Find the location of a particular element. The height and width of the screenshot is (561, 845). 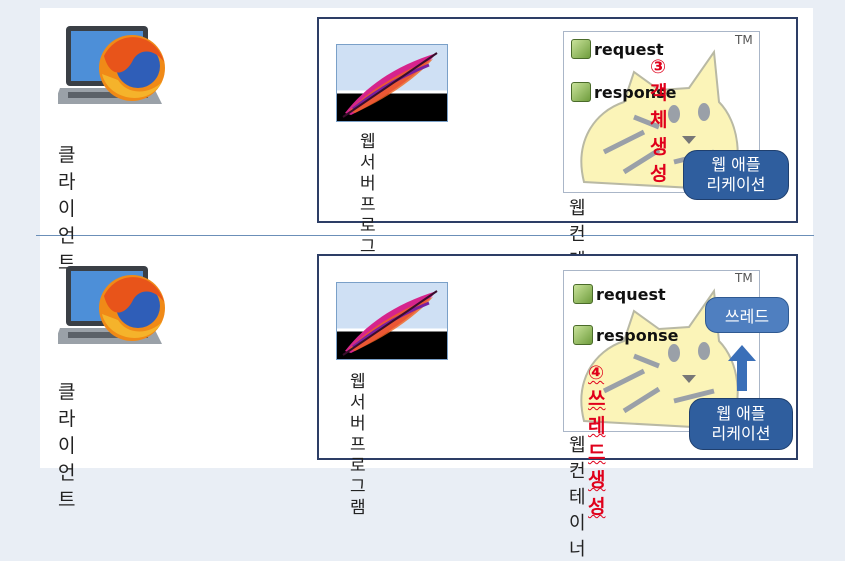

section-divider is located at coordinates (425, 235).